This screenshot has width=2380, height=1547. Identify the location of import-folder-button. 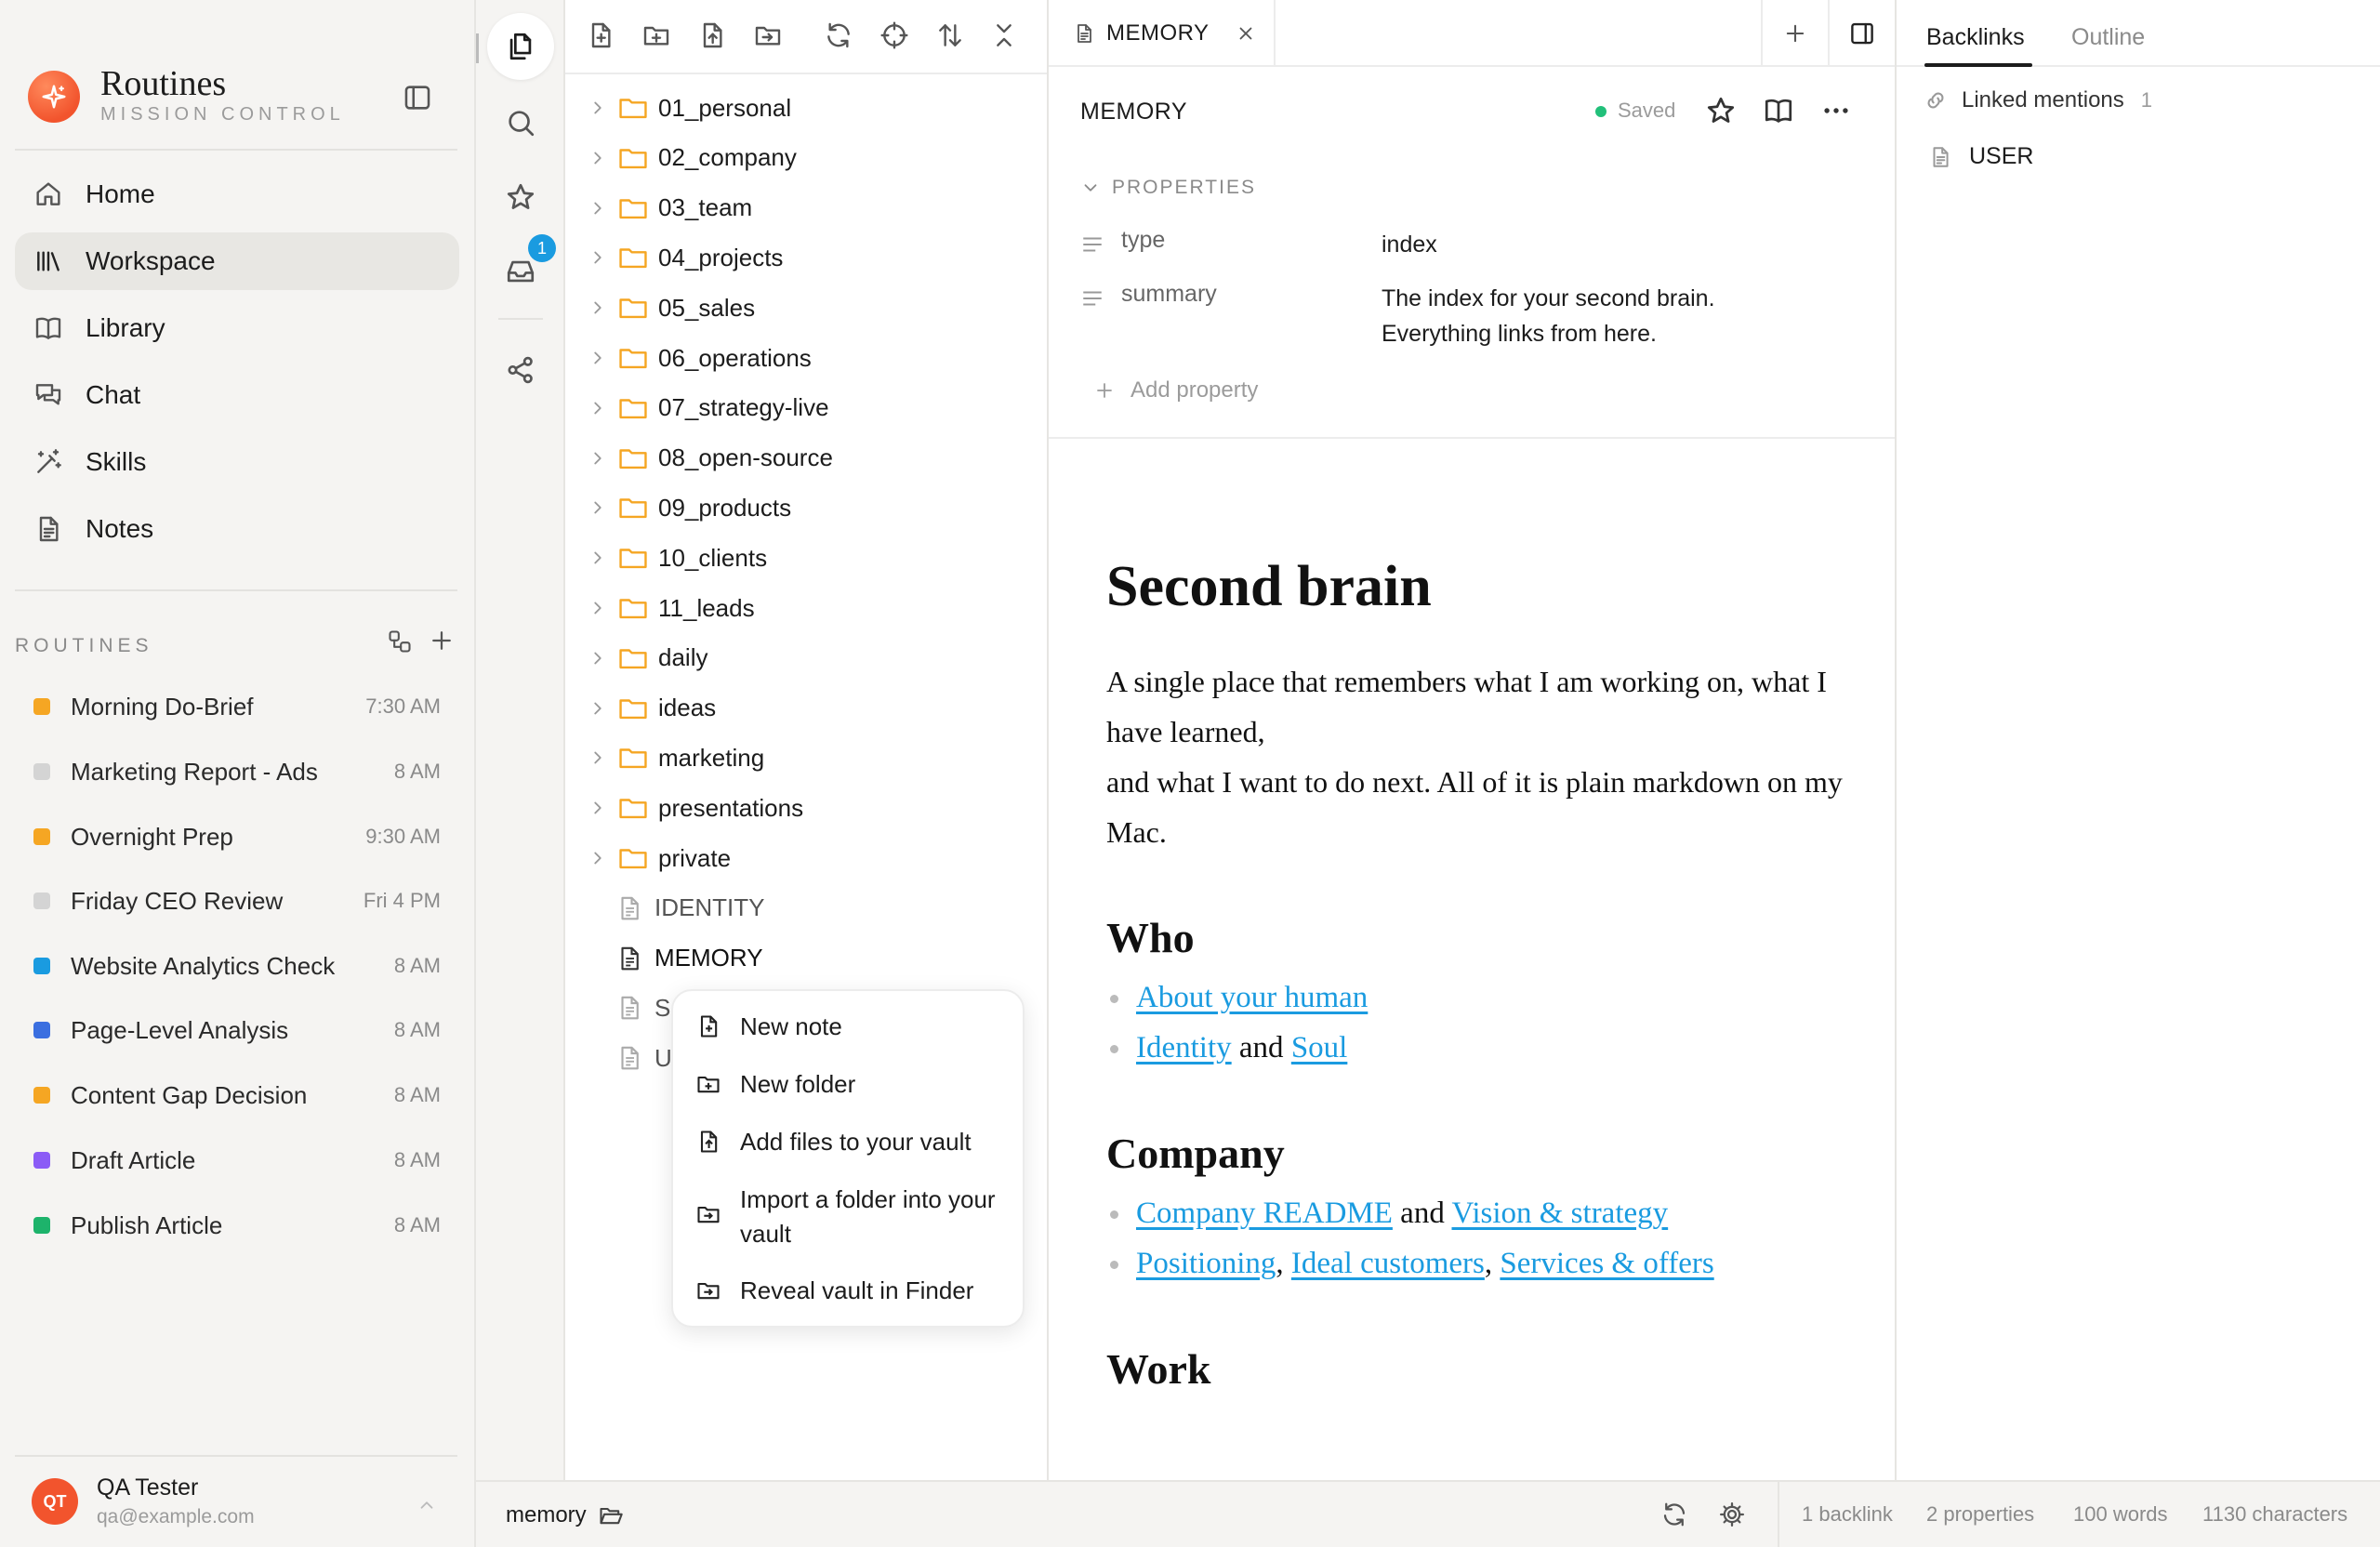
(768, 35).